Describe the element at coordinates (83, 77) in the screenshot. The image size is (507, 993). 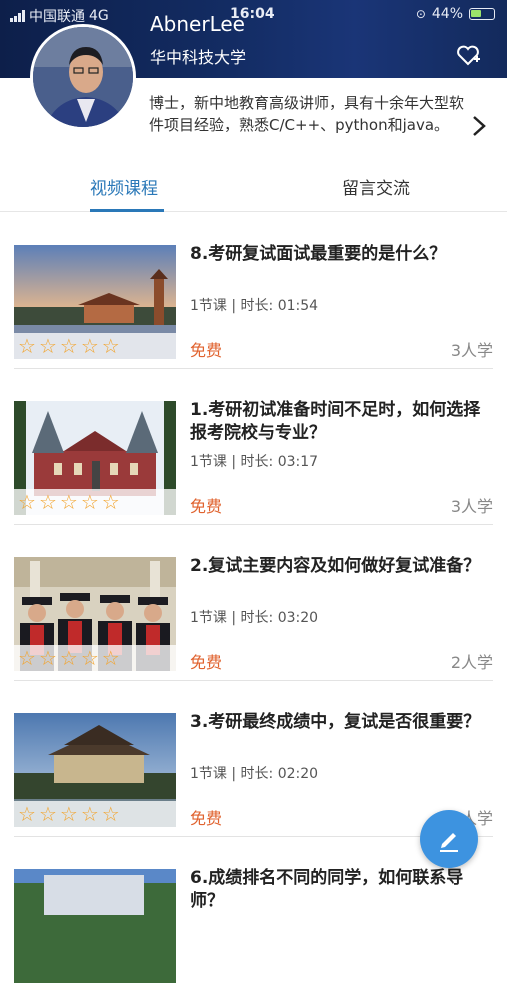
I see `teacher-avatar` at that location.